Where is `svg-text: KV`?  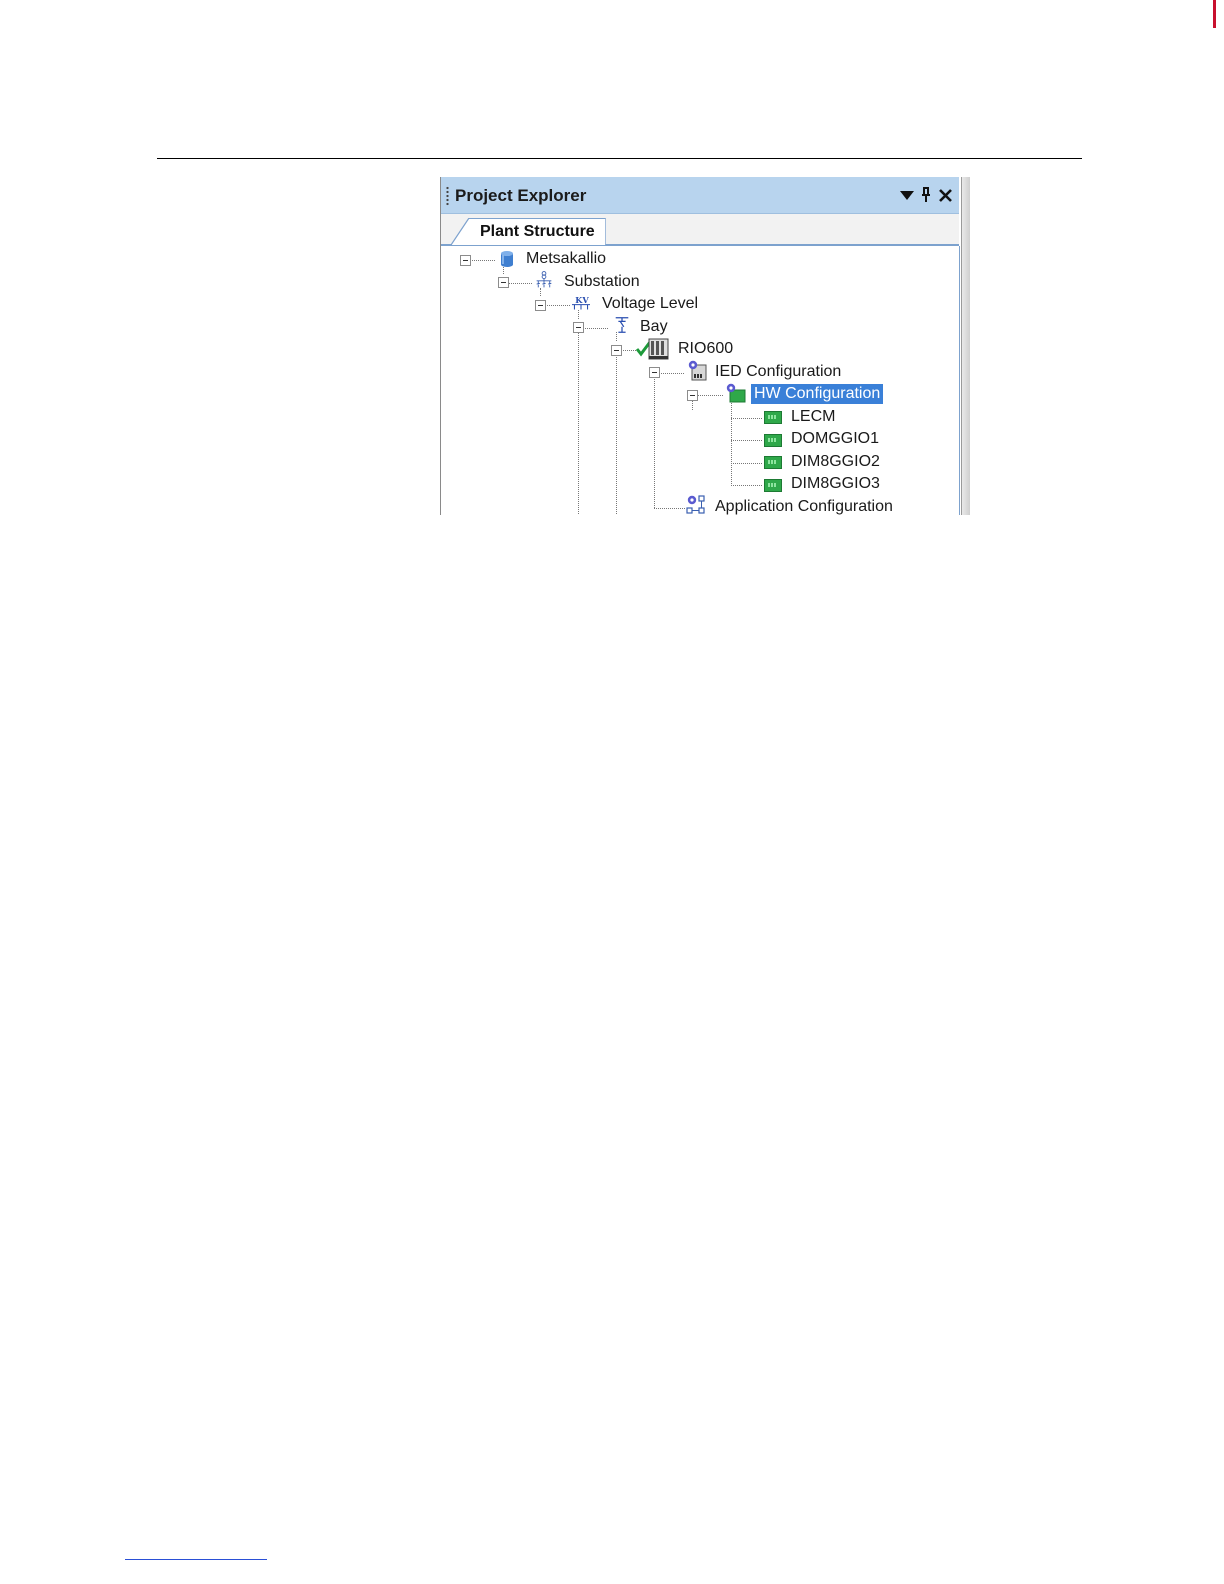
svg-text: KV is located at coordinates (582, 300).